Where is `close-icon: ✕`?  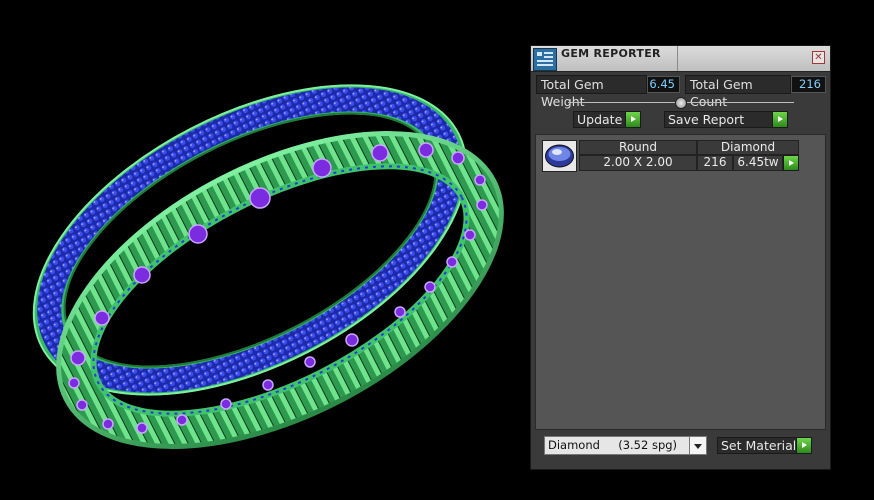
close-icon: ✕ is located at coordinates (818, 57).